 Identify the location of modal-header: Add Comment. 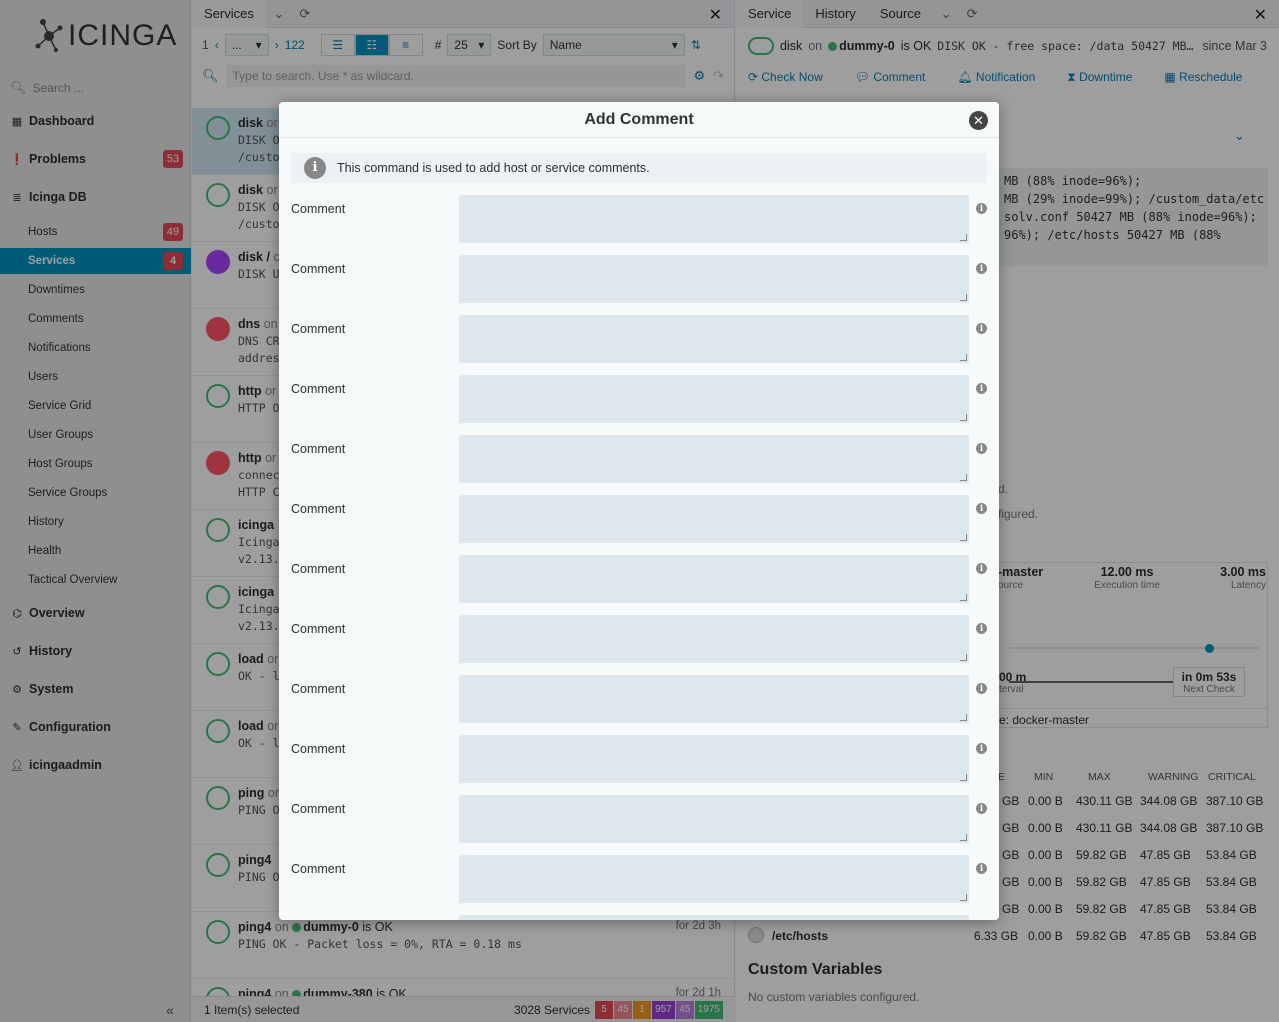
(639, 120).